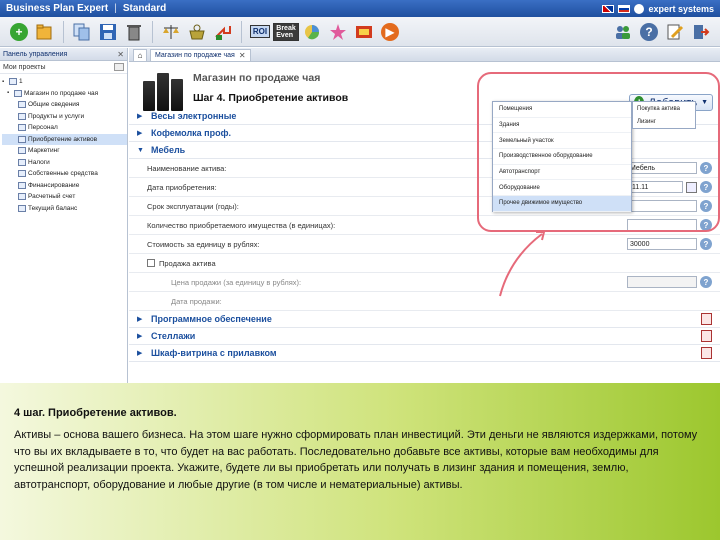  Describe the element at coordinates (64, 151) in the screenshot. I see `tree-item: Маркетинг` at that location.